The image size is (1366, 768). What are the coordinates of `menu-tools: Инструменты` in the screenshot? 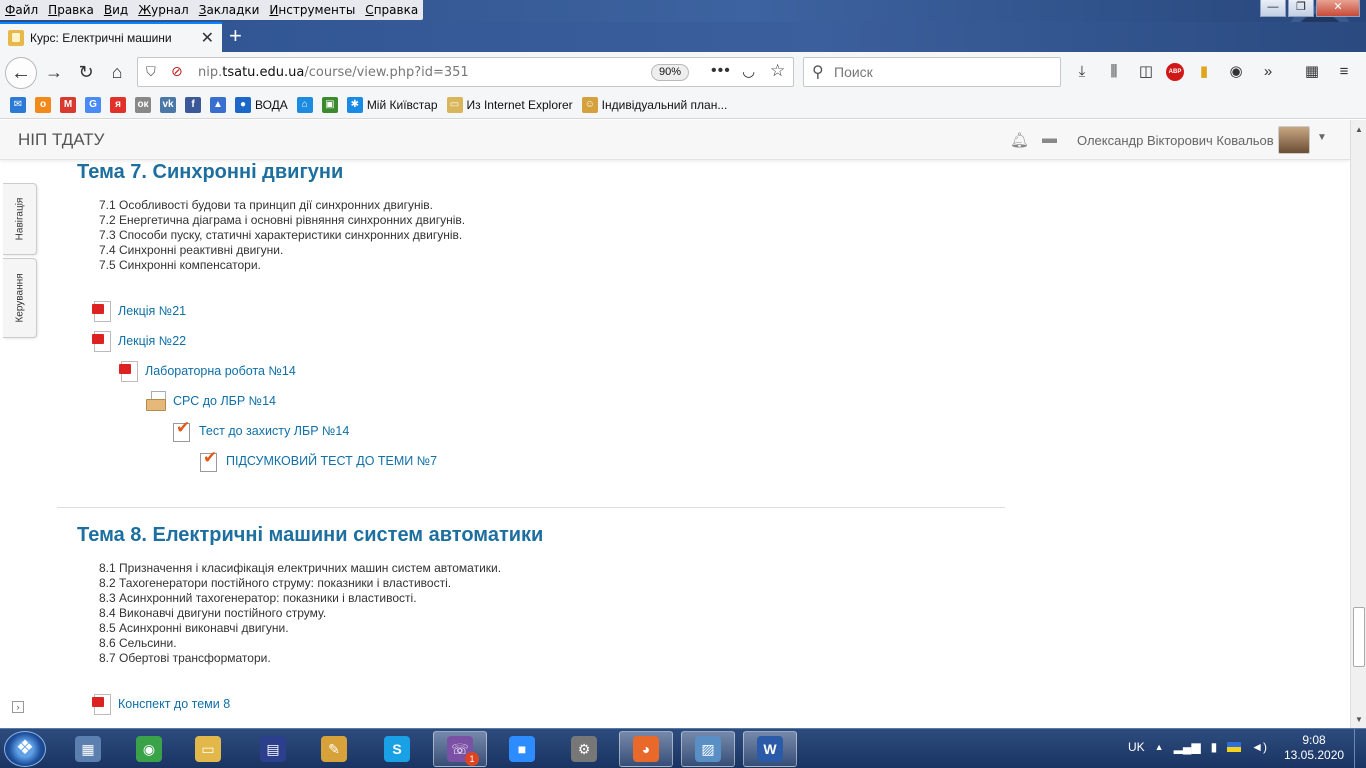 It's located at (312, 10).